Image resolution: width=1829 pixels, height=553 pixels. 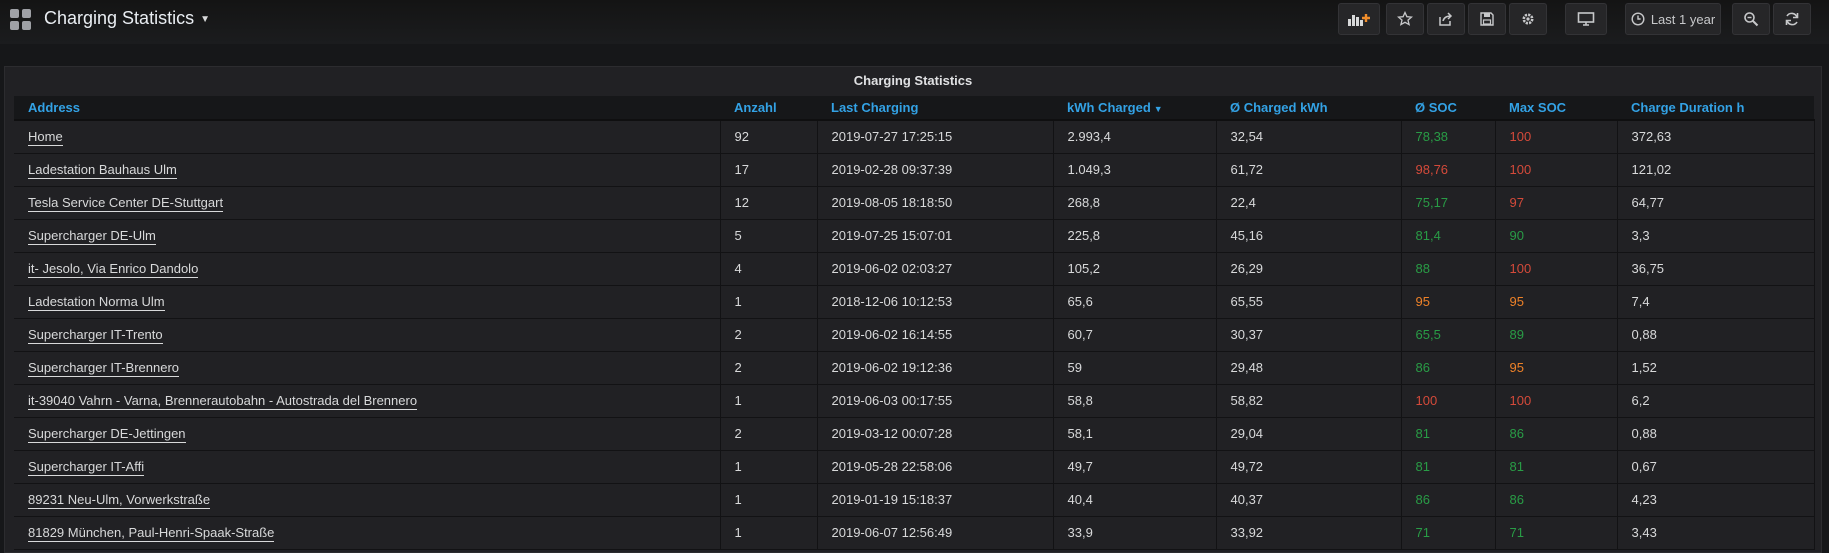 What do you see at coordinates (1556, 203) in the screenshot?
I see `max-soc-cell: 97` at bounding box center [1556, 203].